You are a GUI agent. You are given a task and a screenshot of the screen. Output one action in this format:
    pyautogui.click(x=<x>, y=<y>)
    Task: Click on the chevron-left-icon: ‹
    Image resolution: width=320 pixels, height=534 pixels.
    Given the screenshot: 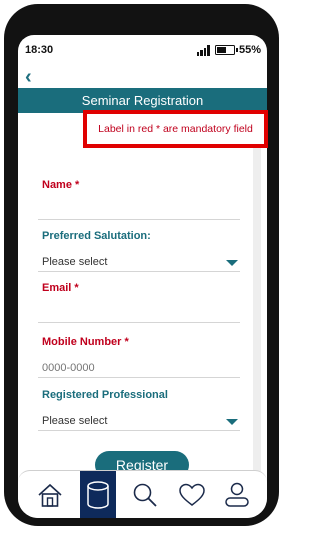 What is the action you would take?
    pyautogui.click(x=40, y=77)
    